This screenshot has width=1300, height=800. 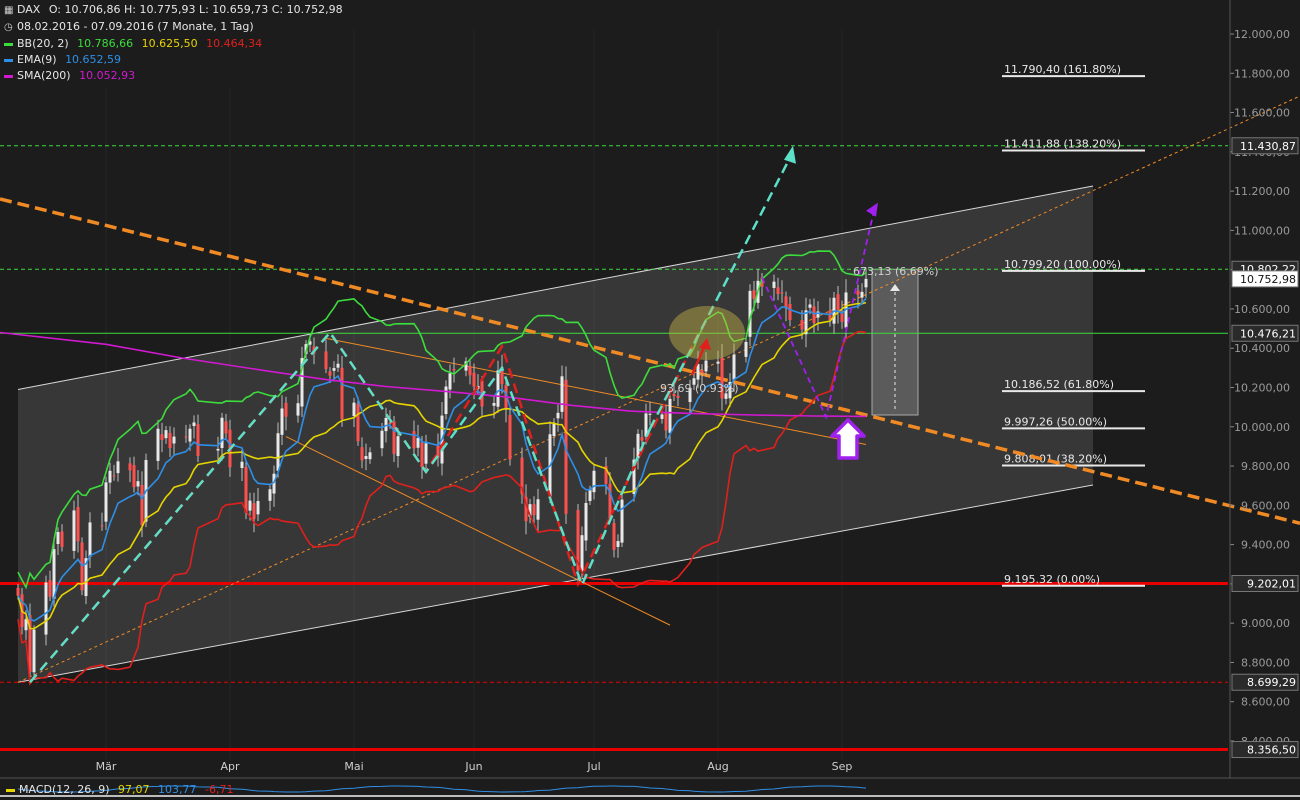 I want to click on bb-swatch, so click(x=8, y=44).